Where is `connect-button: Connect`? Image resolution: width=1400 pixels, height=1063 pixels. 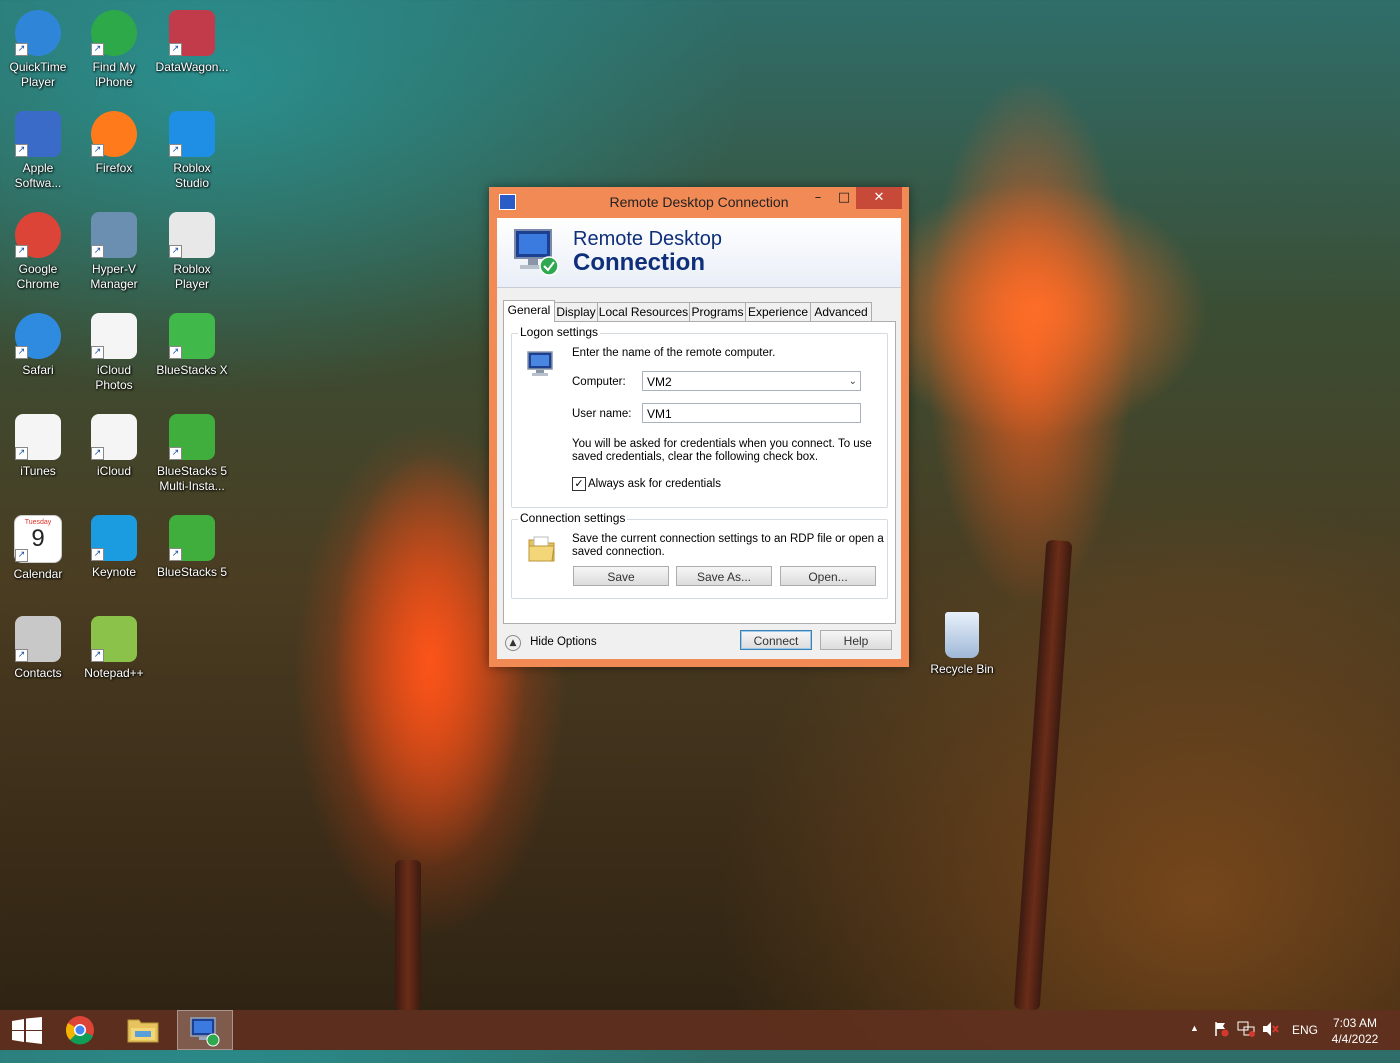 connect-button: Connect is located at coordinates (776, 640).